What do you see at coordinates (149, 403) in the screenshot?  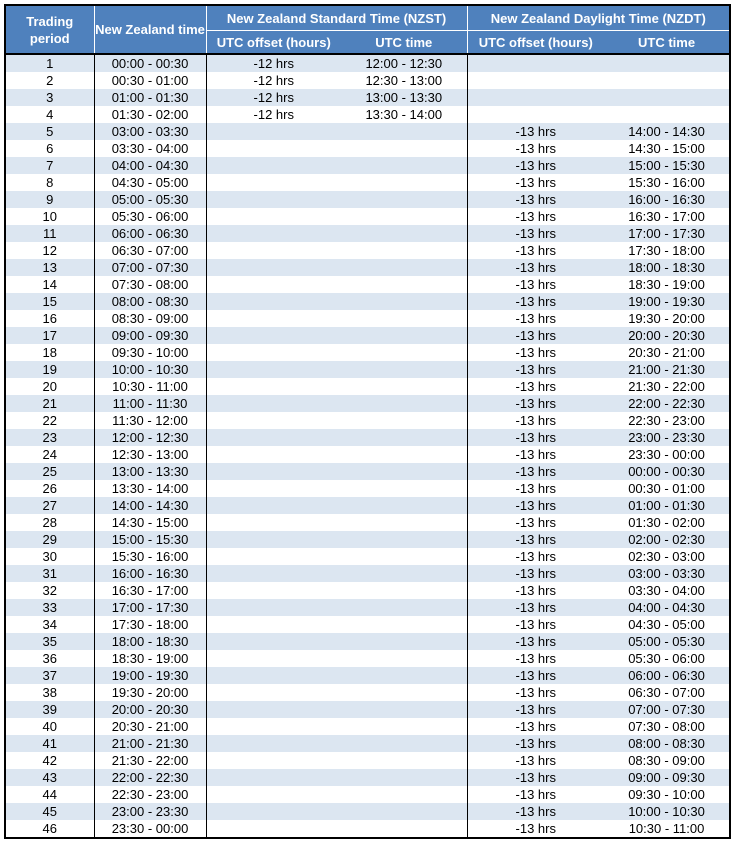 I see `cell-nz-time: 11:00 - 11:30` at bounding box center [149, 403].